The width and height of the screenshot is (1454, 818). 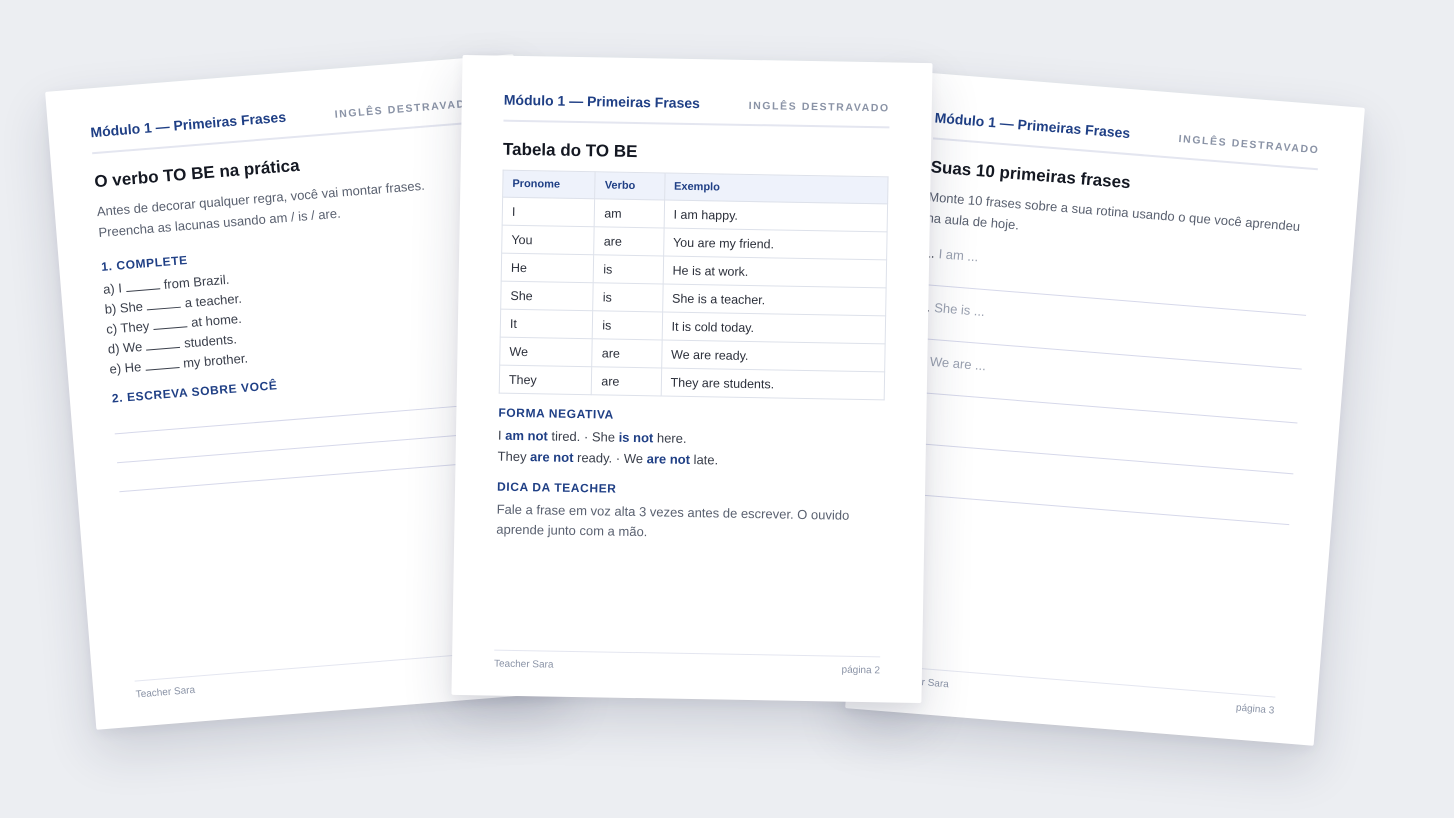 I want to click on exercise-suffix: my brother., so click(x=215, y=360).